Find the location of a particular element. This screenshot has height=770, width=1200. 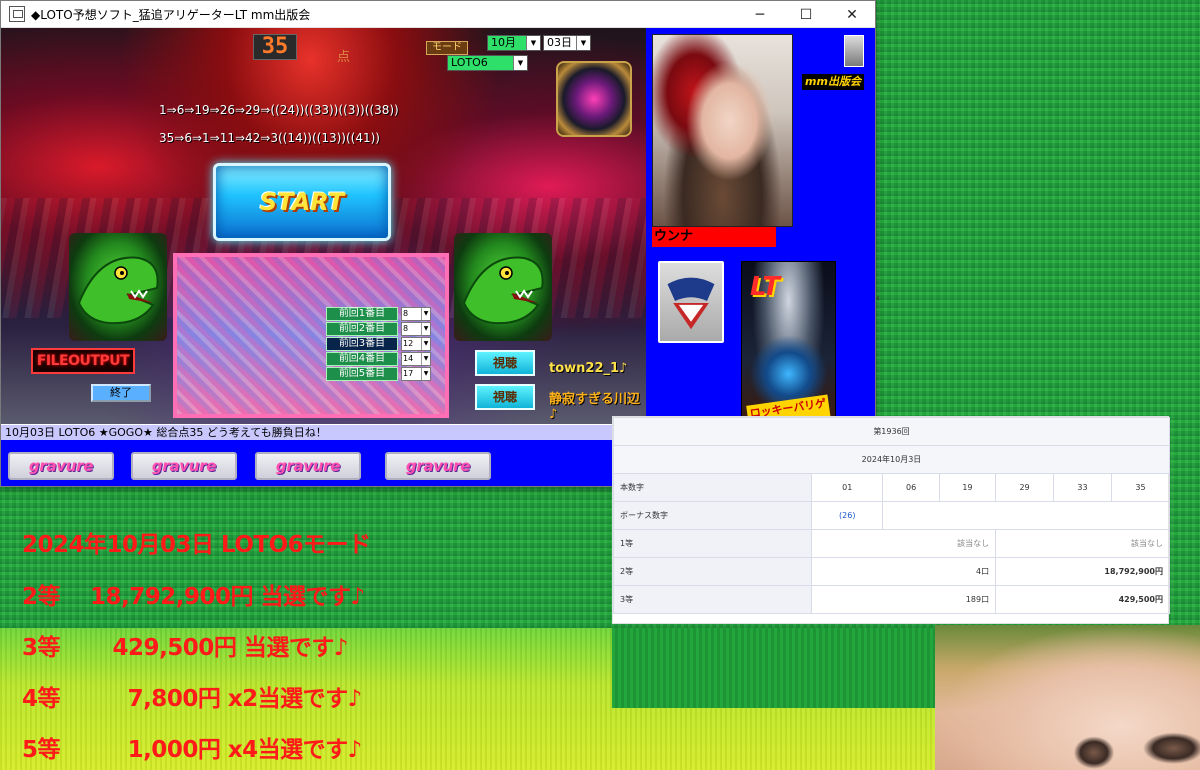

total-score-display: 35 is located at coordinates (275, 47).